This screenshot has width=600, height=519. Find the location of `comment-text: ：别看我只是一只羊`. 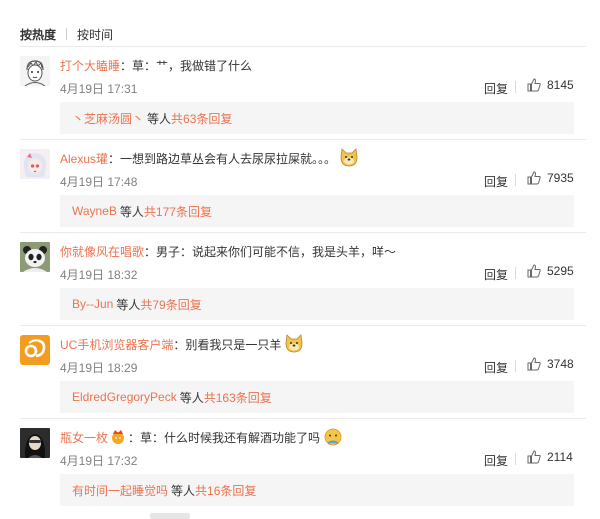

comment-text: ：别看我只是一只羊 is located at coordinates (227, 344).